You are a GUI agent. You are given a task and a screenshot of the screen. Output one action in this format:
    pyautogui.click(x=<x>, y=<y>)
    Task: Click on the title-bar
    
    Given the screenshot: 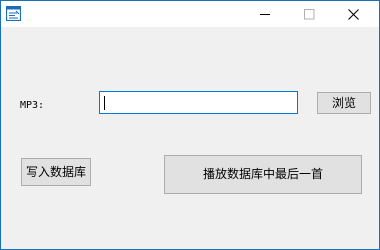 What is the action you would take?
    pyautogui.click(x=190, y=14)
    